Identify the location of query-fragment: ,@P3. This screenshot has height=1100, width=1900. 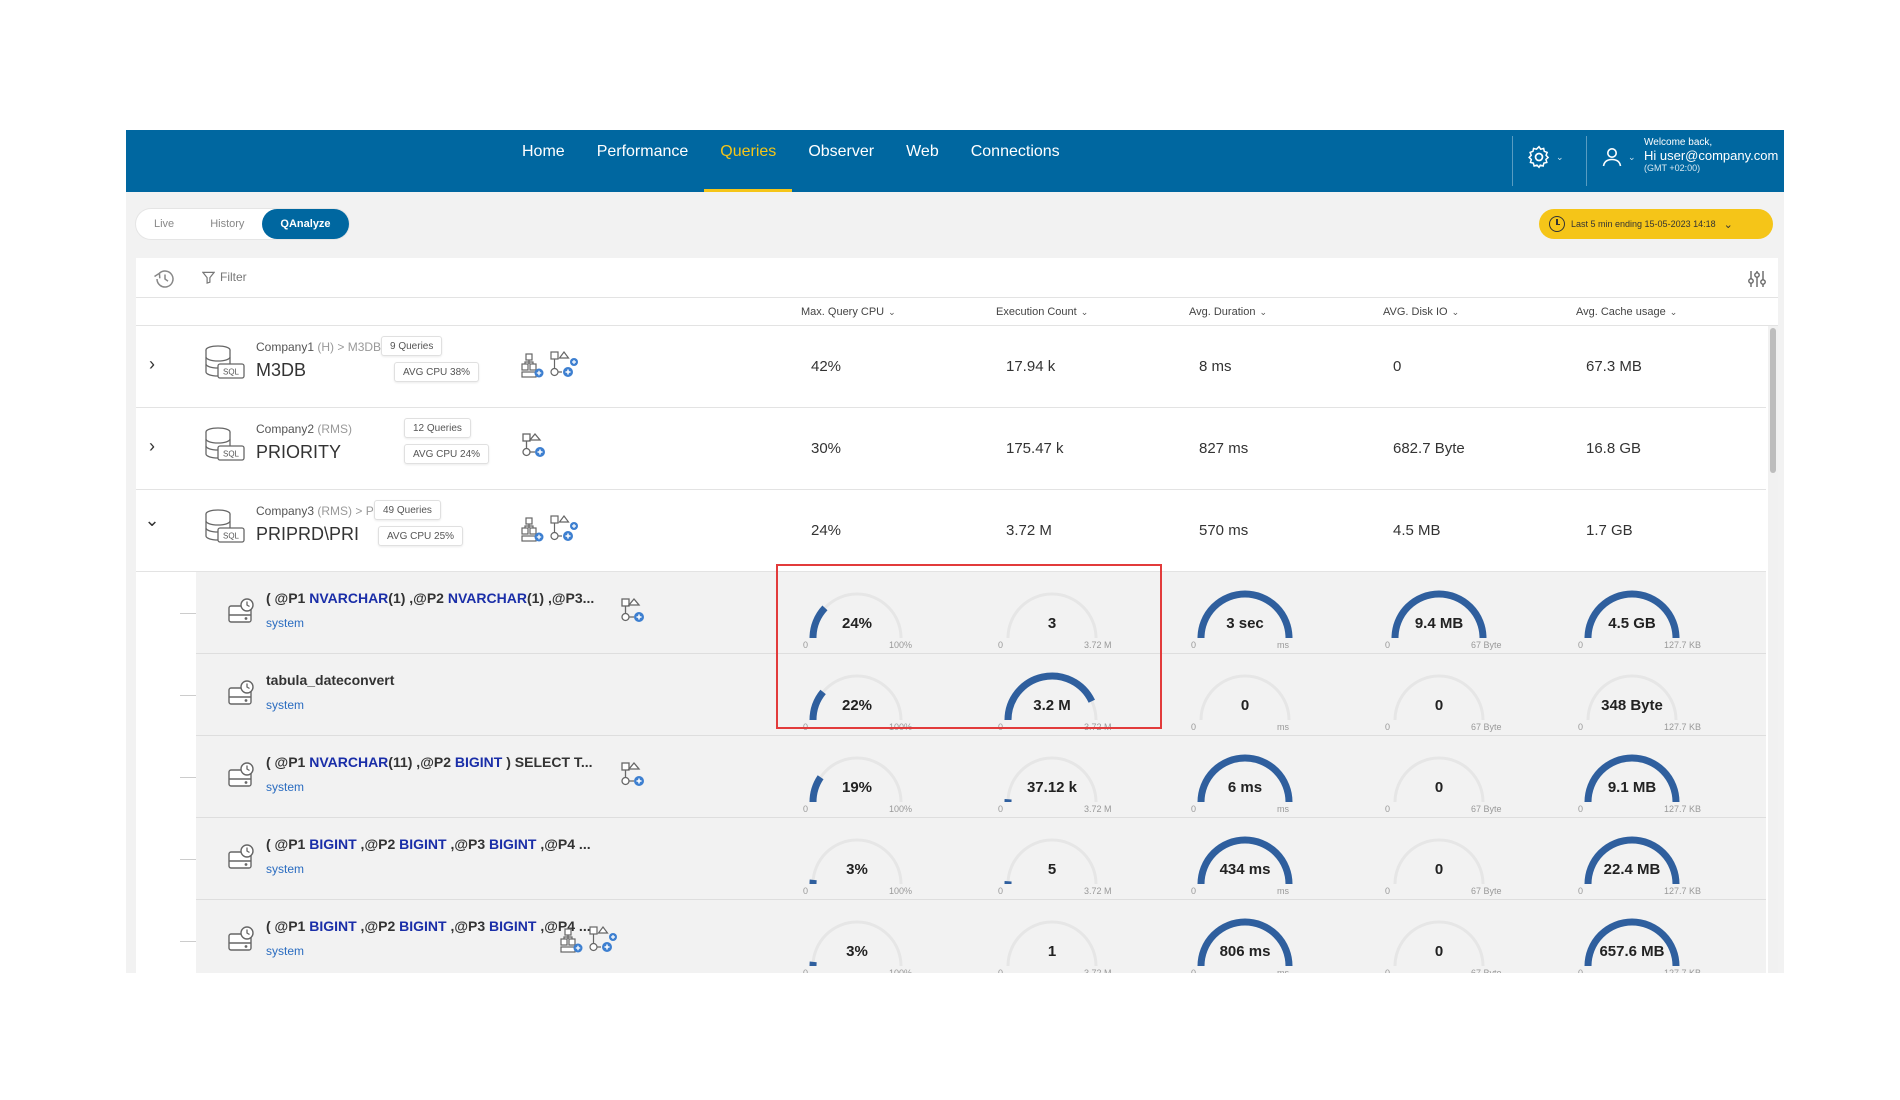
(468, 844).